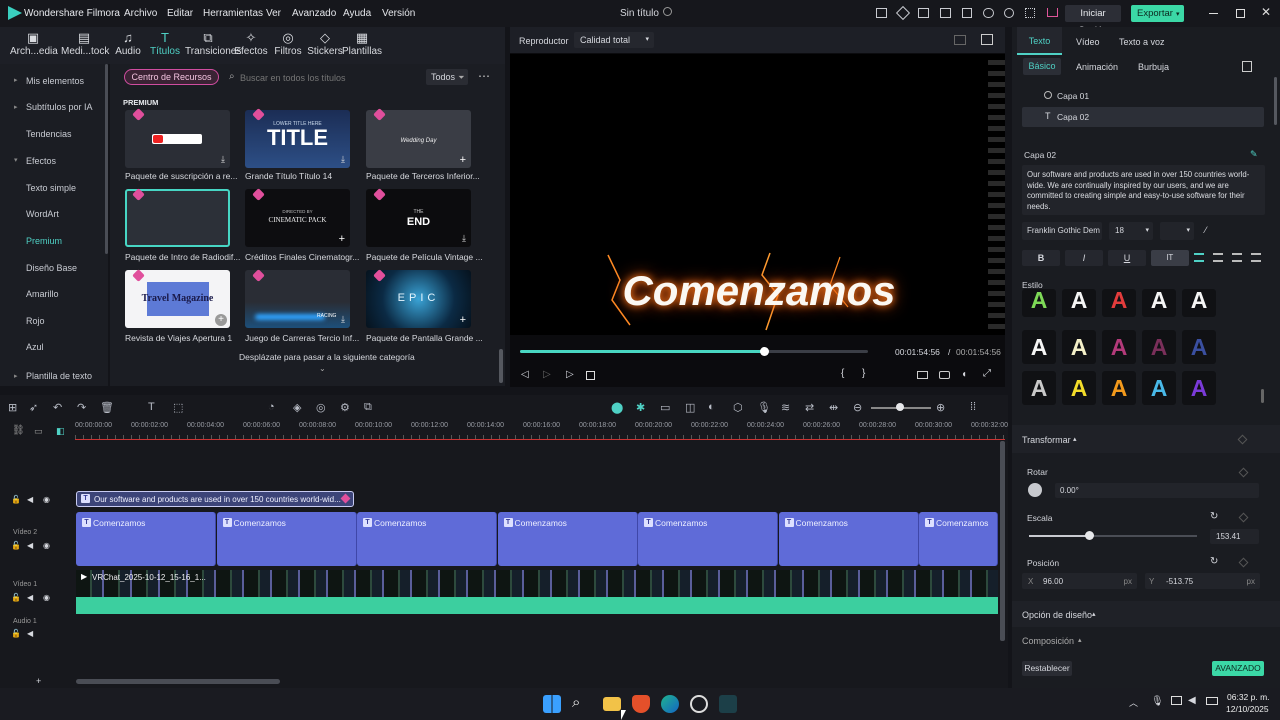 The image size is (1280, 720). What do you see at coordinates (1088, 42) in the screenshot?
I see `tab-video: Vídeo` at bounding box center [1088, 42].